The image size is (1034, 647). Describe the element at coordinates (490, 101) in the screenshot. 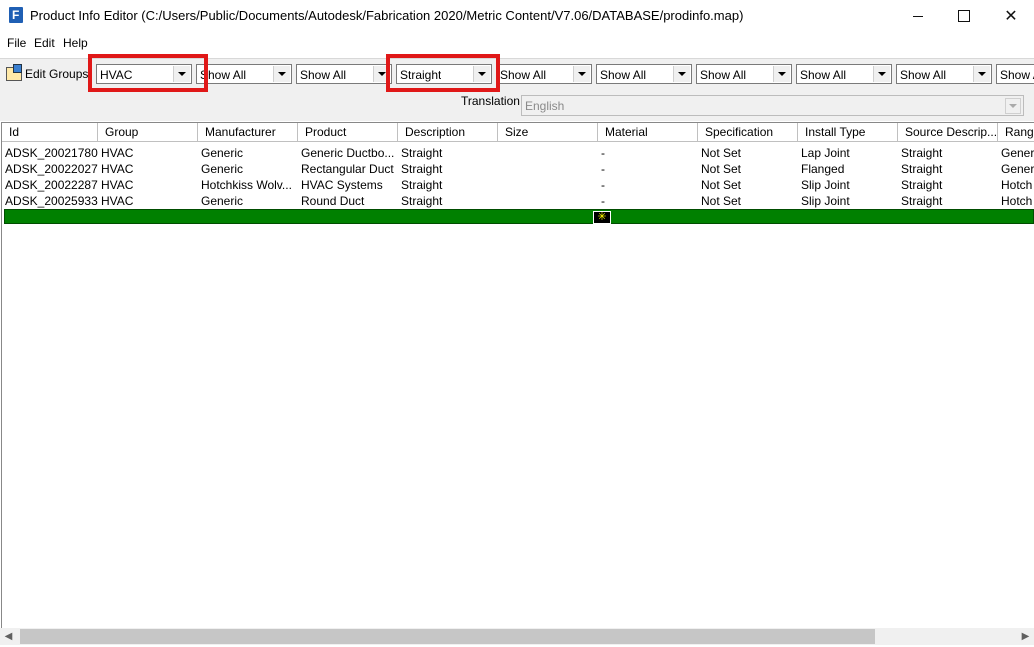

I see `translation-label: Translation` at that location.